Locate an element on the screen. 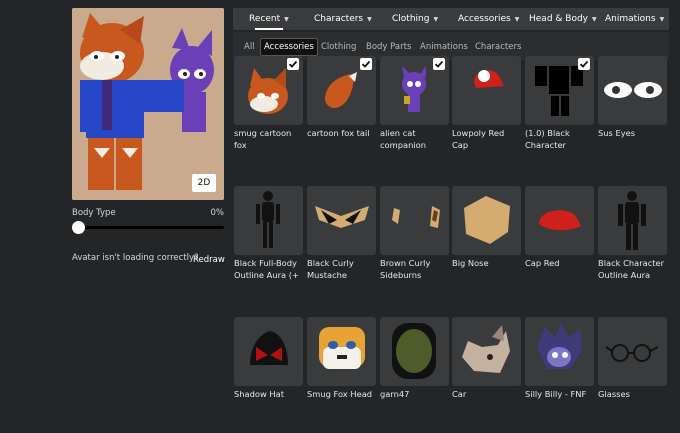 The image size is (680, 433). body-type-row: Body Type 0% is located at coordinates (148, 213).